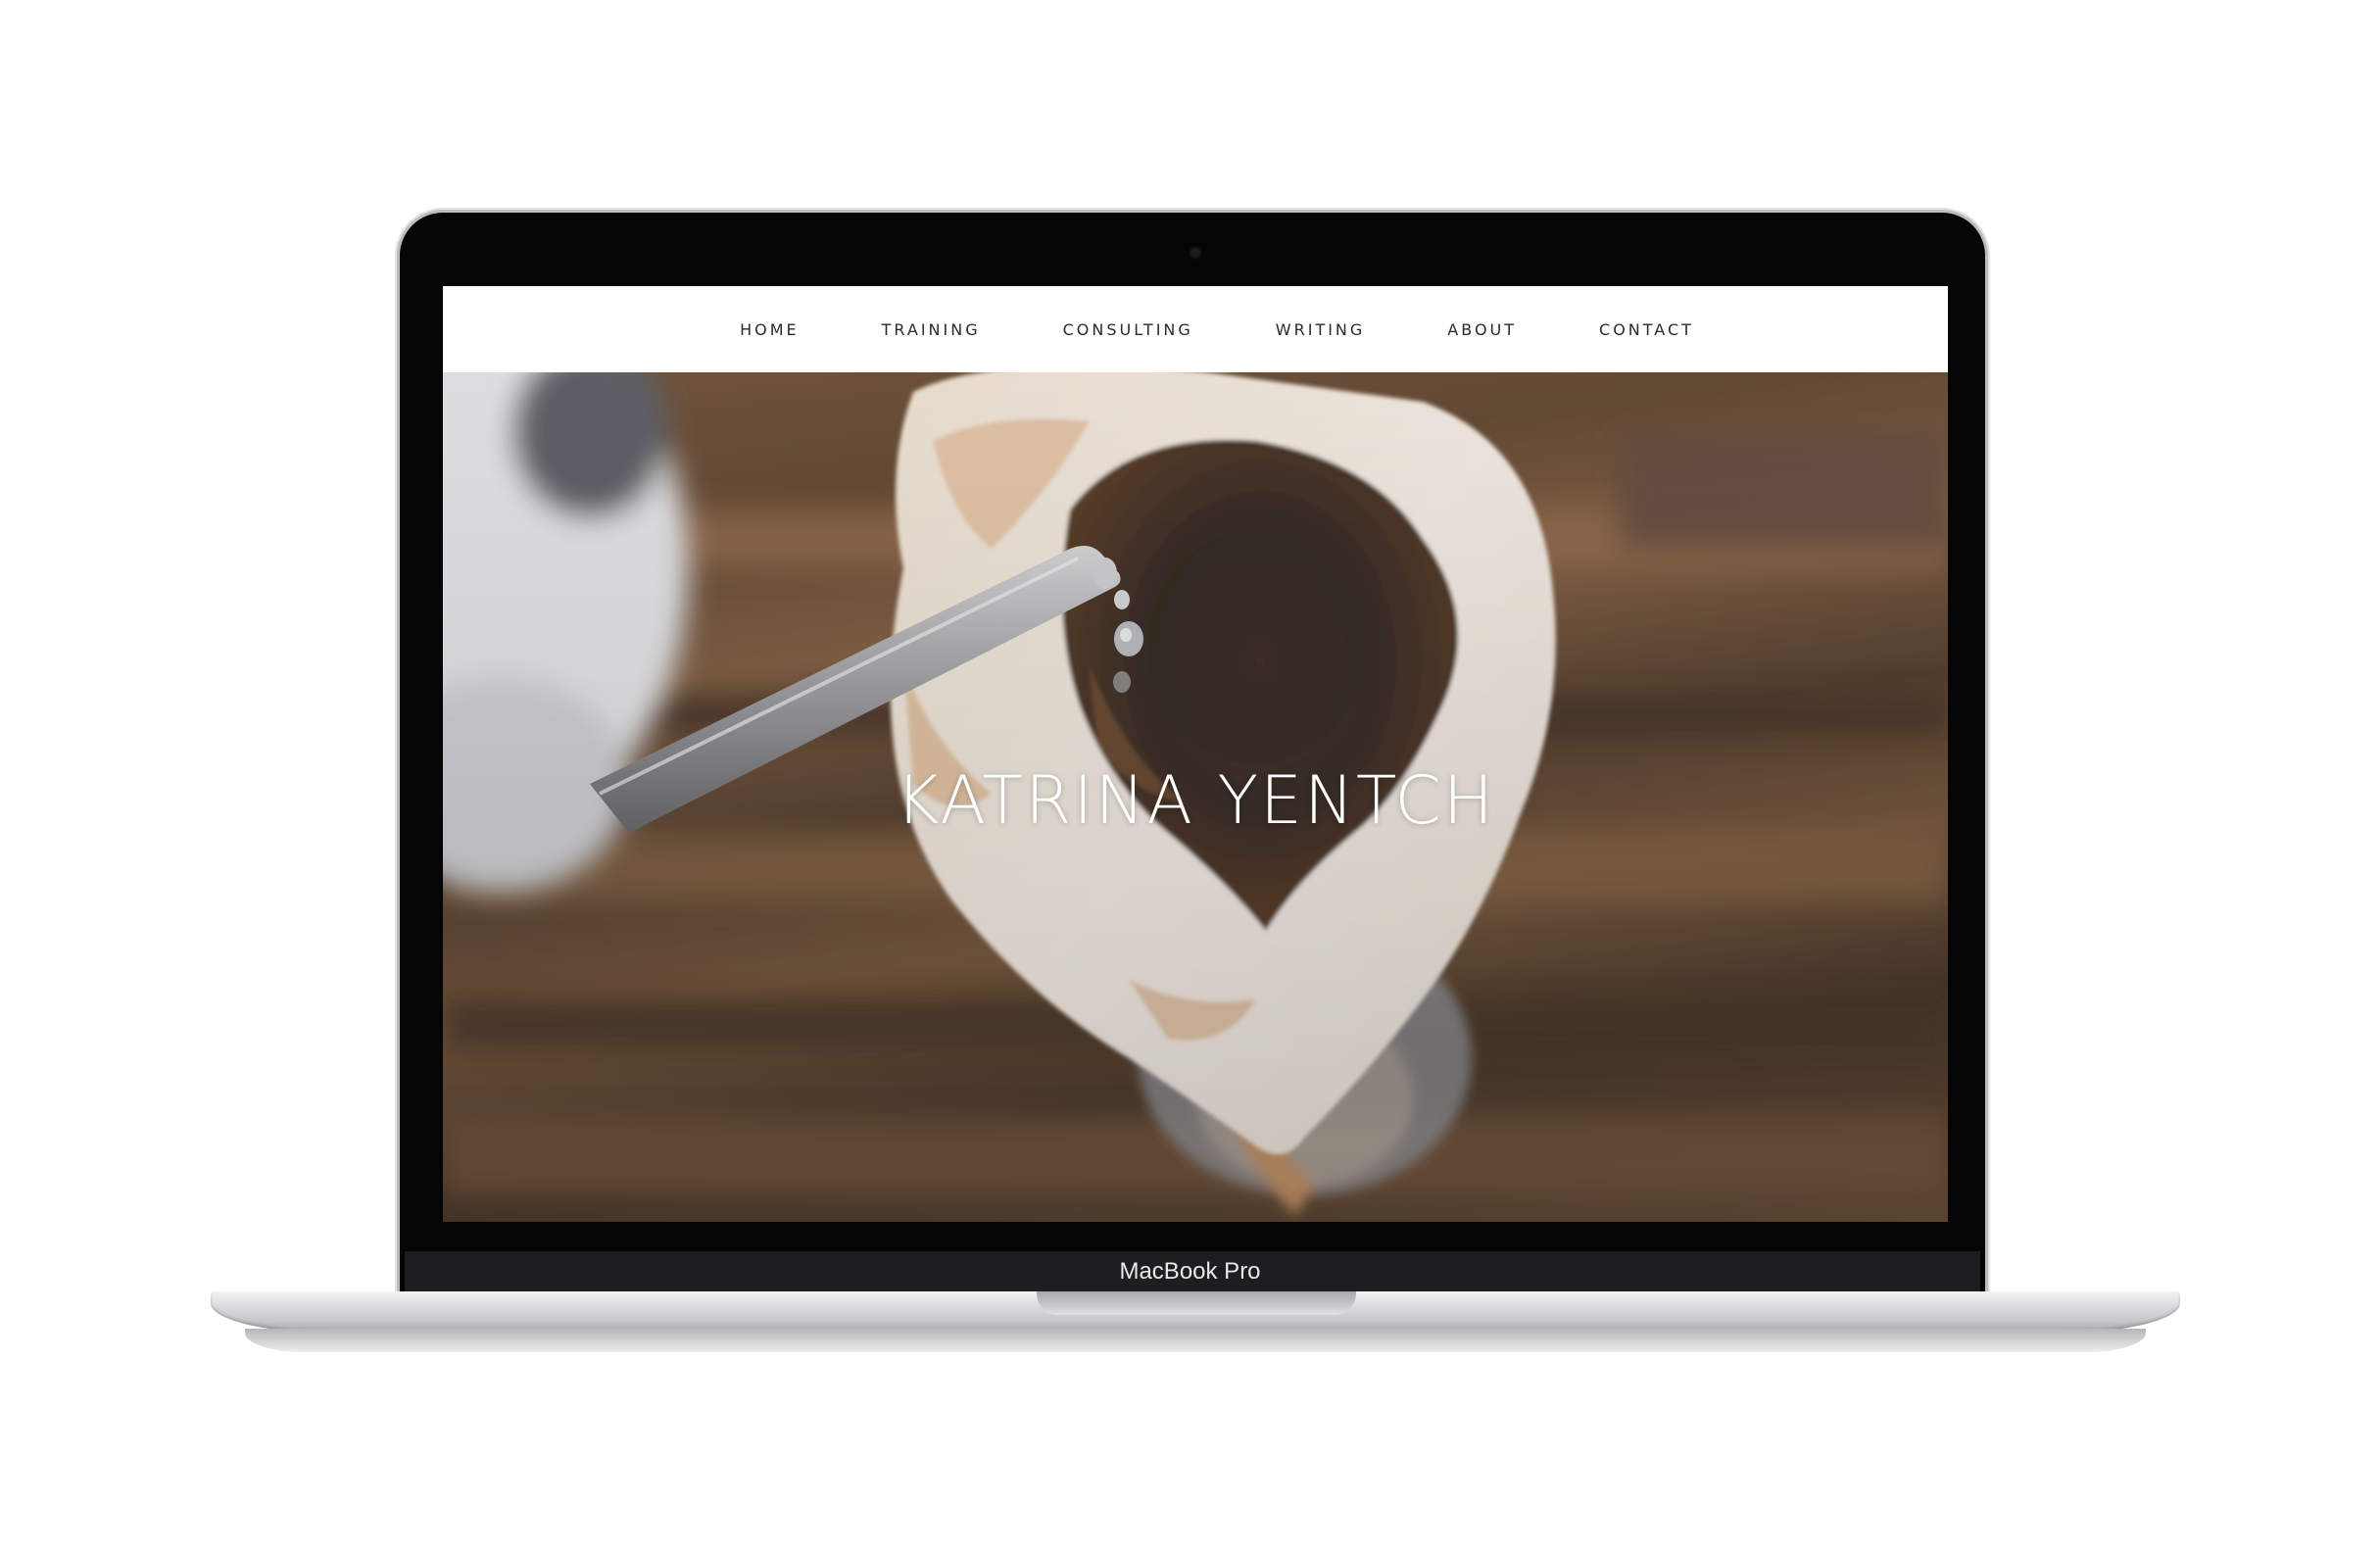 Image resolution: width=2380 pixels, height=1555 pixels. What do you see at coordinates (1190, 1271) in the screenshot?
I see `device-brand-label: MacBook Pro` at bounding box center [1190, 1271].